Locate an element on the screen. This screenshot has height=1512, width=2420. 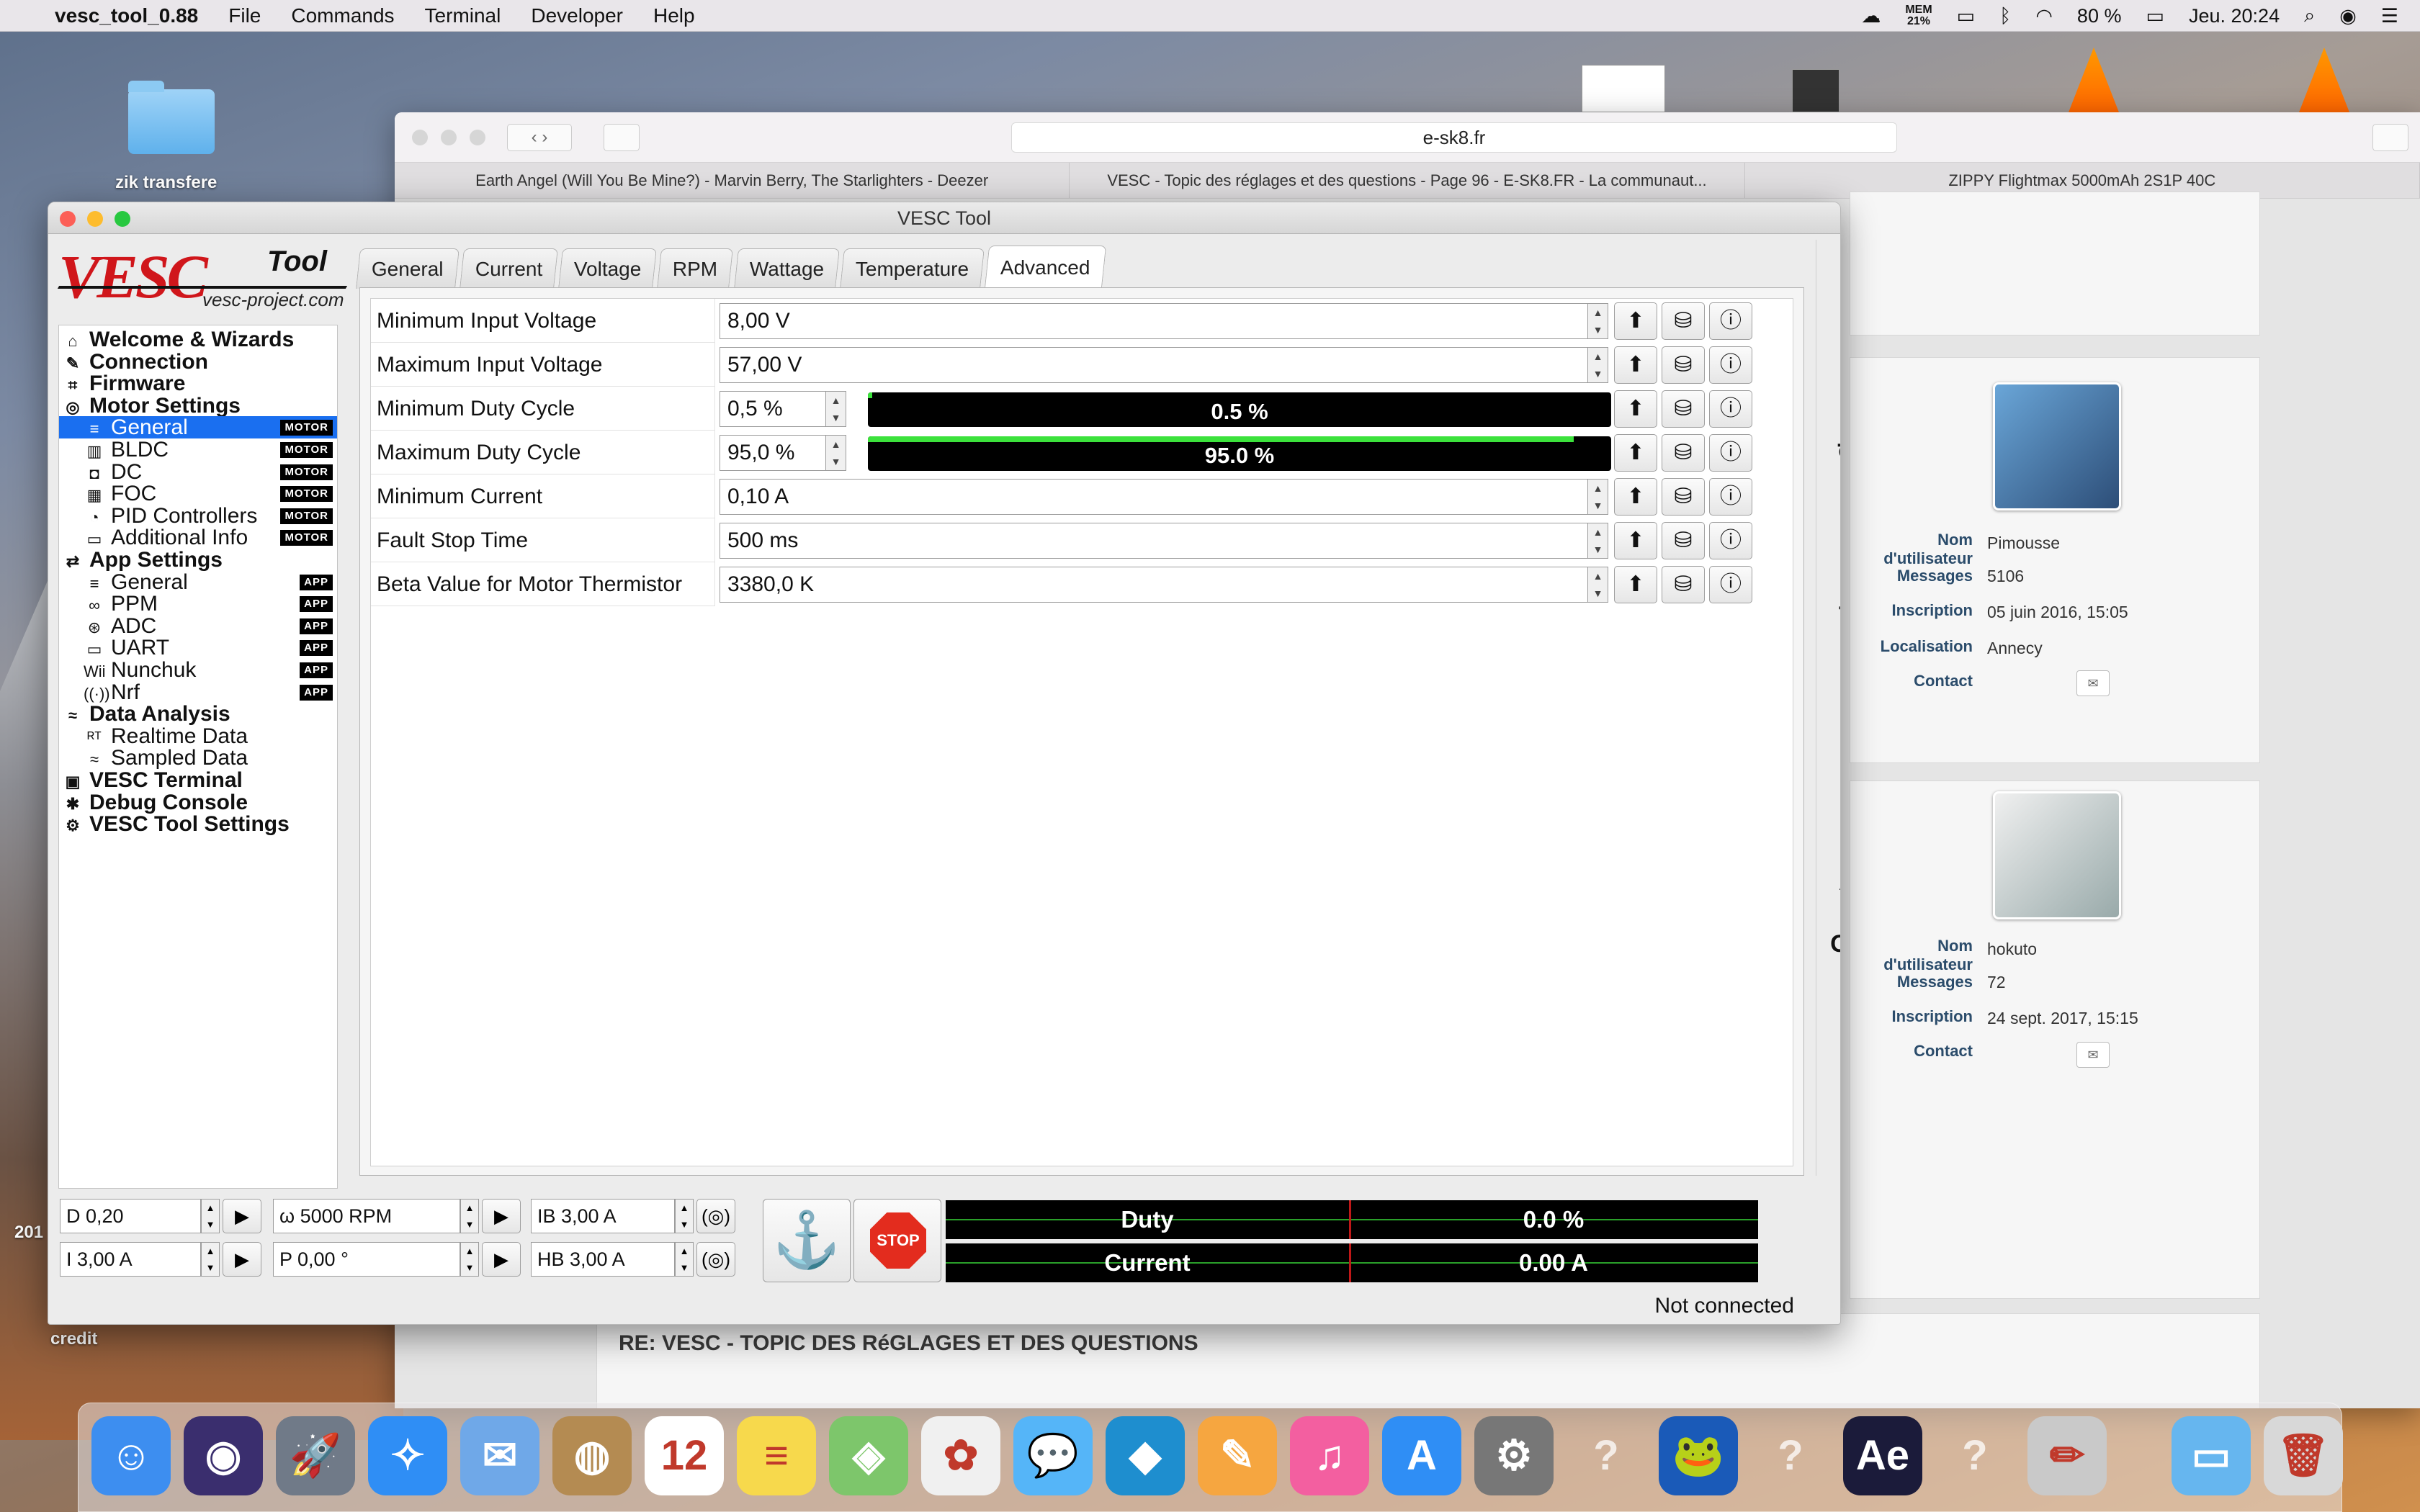
share-icon is located at coordinates (2390, 137).